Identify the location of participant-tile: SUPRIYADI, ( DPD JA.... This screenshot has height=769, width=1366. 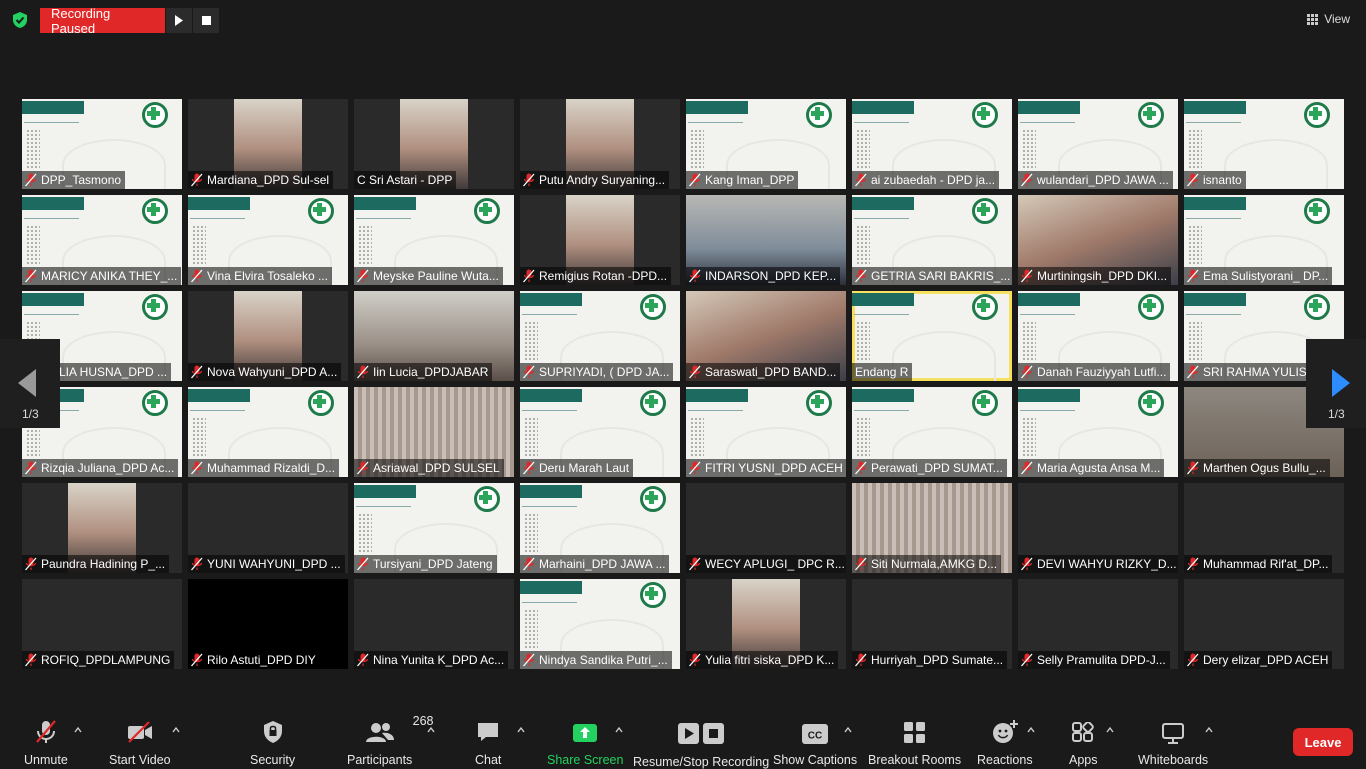
(600, 336).